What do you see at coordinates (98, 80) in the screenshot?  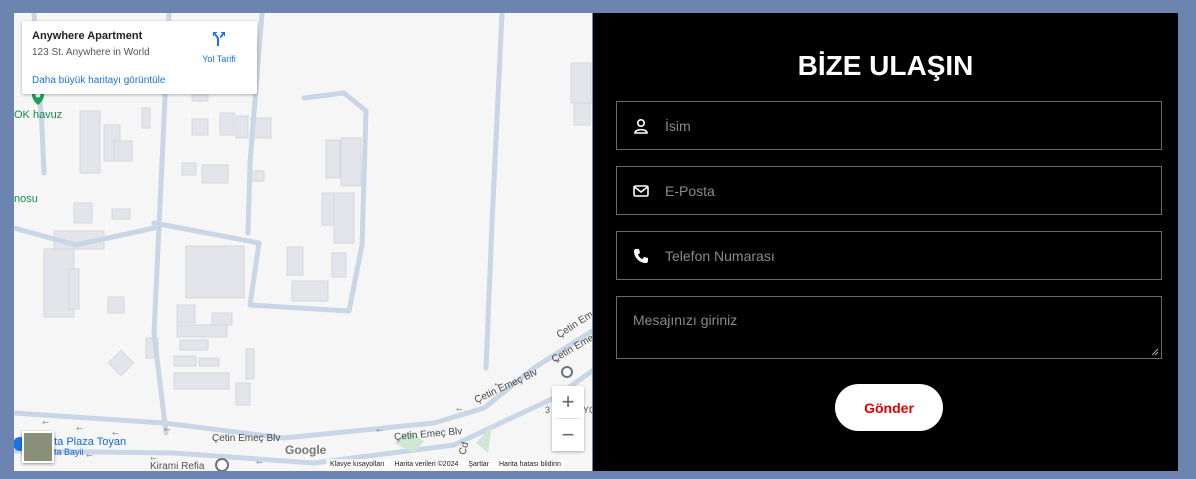 I see `larger-map-link: Daha büyük haritayı görüntüle` at bounding box center [98, 80].